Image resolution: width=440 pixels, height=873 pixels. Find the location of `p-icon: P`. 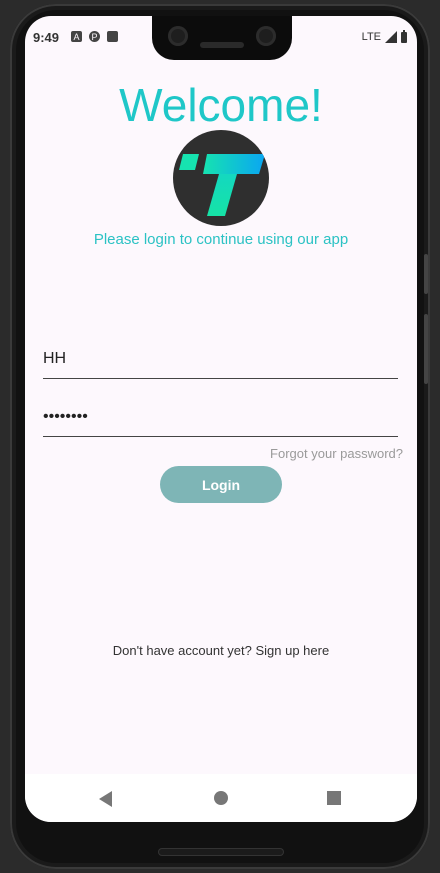

p-icon: P is located at coordinates (94, 36).